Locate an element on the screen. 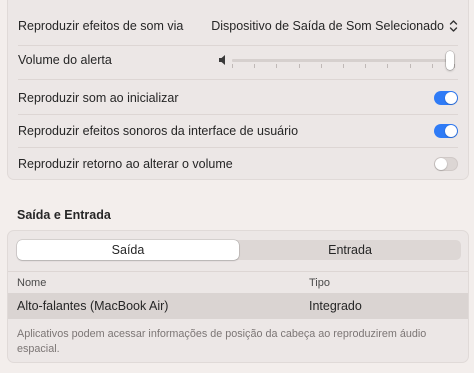 The height and width of the screenshot is (373, 474). slider-track is located at coordinates (343, 60).